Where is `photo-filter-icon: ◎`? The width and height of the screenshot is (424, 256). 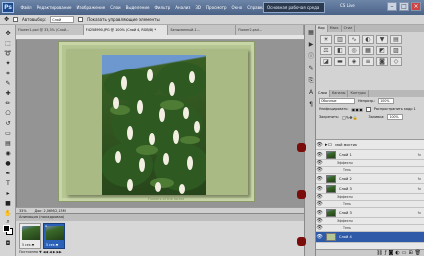 photo-filter-icon: ◎ is located at coordinates (354, 50).